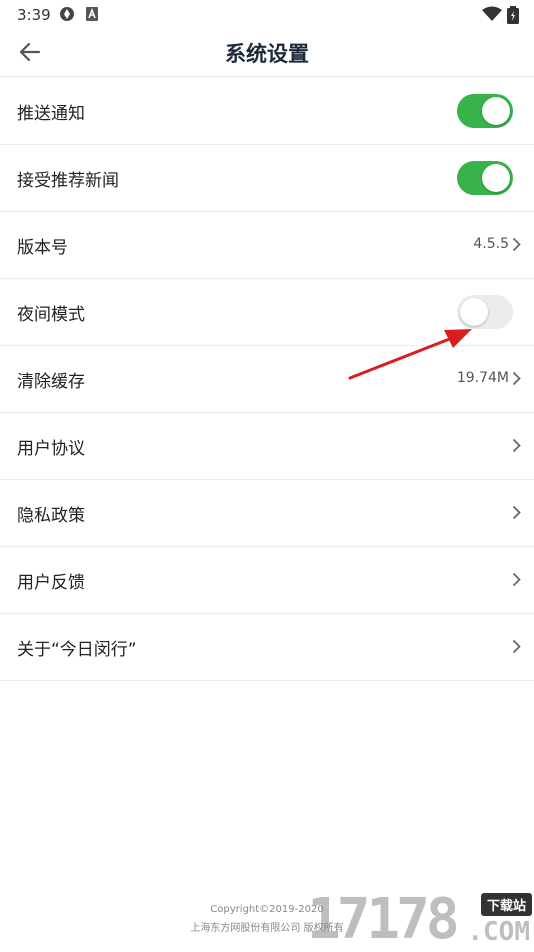 This screenshot has width=534, height=952. I want to click on watermark-suffix: .COM, so click(498, 932).